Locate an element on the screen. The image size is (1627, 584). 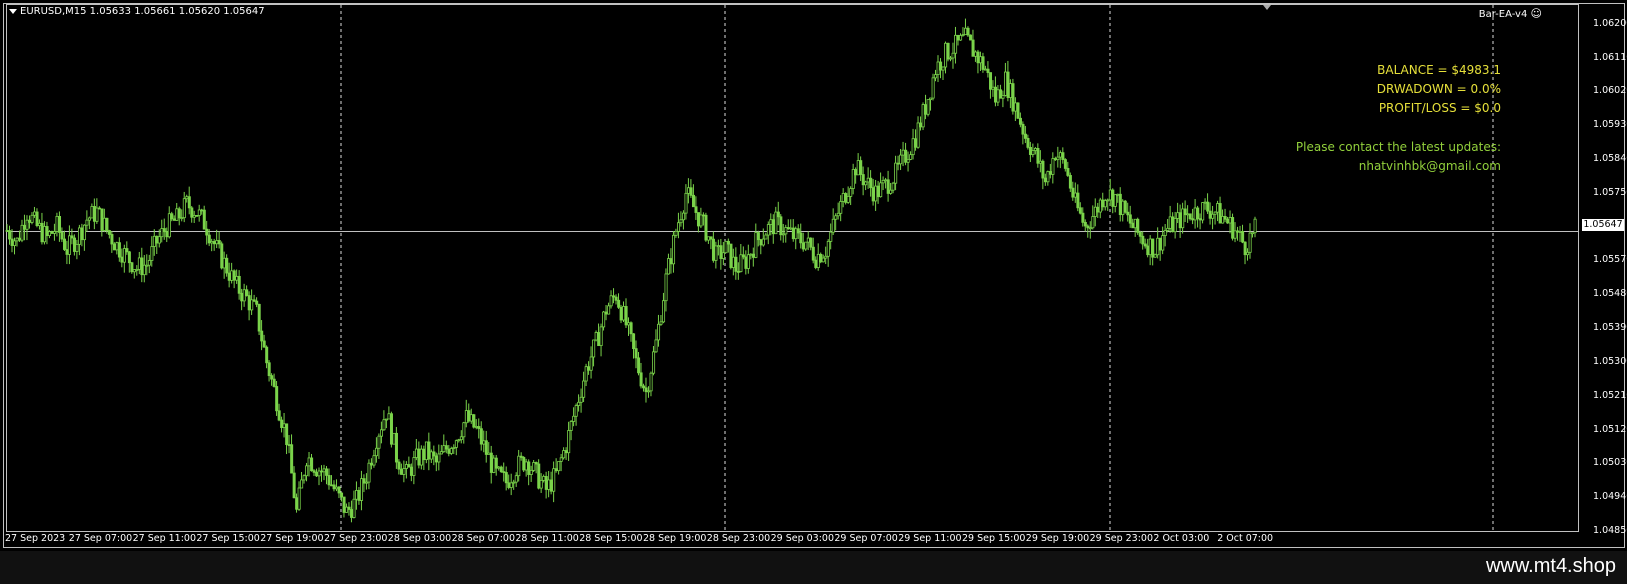
dropdown-triangle-icon is located at coordinates (13, 11).